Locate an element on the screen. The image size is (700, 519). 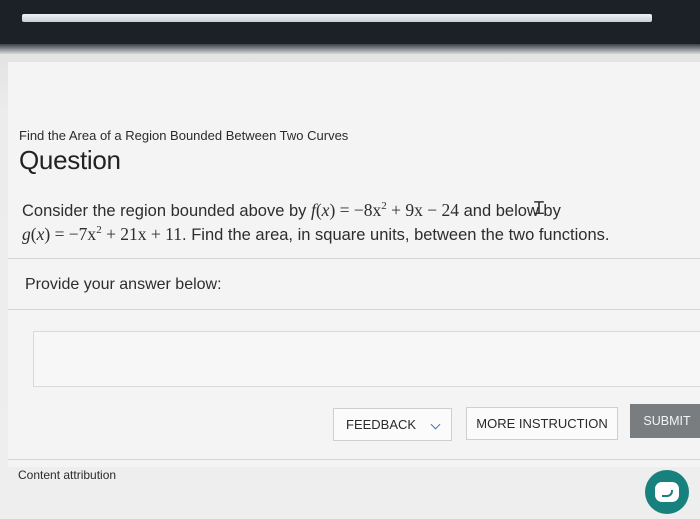
feedback-button: FEEDBACK is located at coordinates (392, 424).